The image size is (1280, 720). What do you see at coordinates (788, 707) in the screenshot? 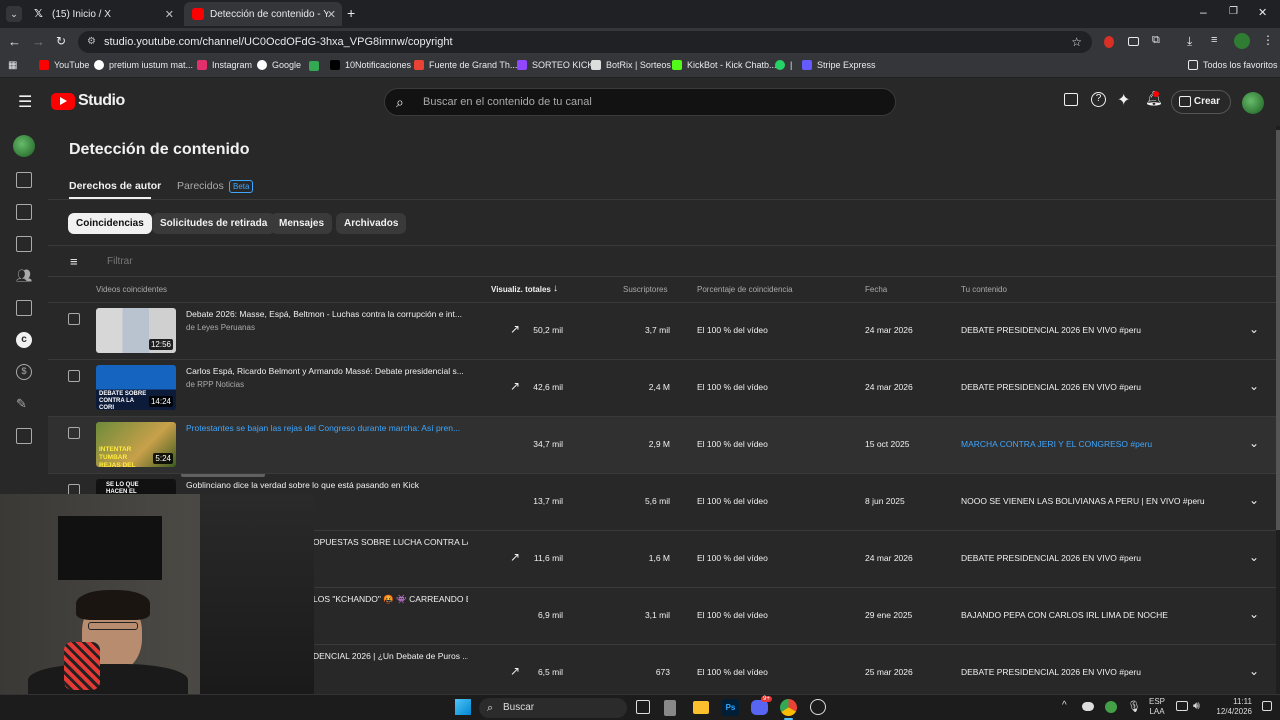
I see `chrome-icon` at bounding box center [788, 707].